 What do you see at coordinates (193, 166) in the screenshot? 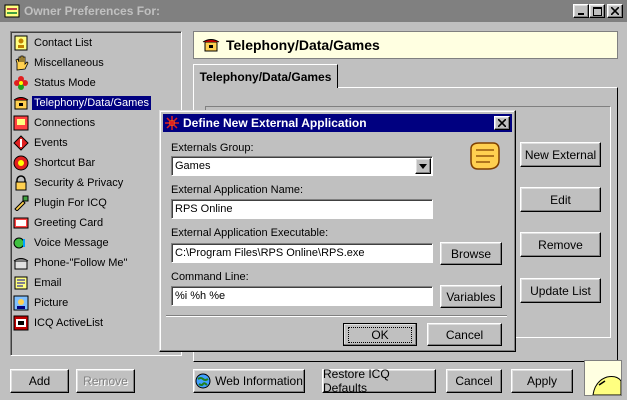
I see `externals-group-value: Games` at bounding box center [193, 166].